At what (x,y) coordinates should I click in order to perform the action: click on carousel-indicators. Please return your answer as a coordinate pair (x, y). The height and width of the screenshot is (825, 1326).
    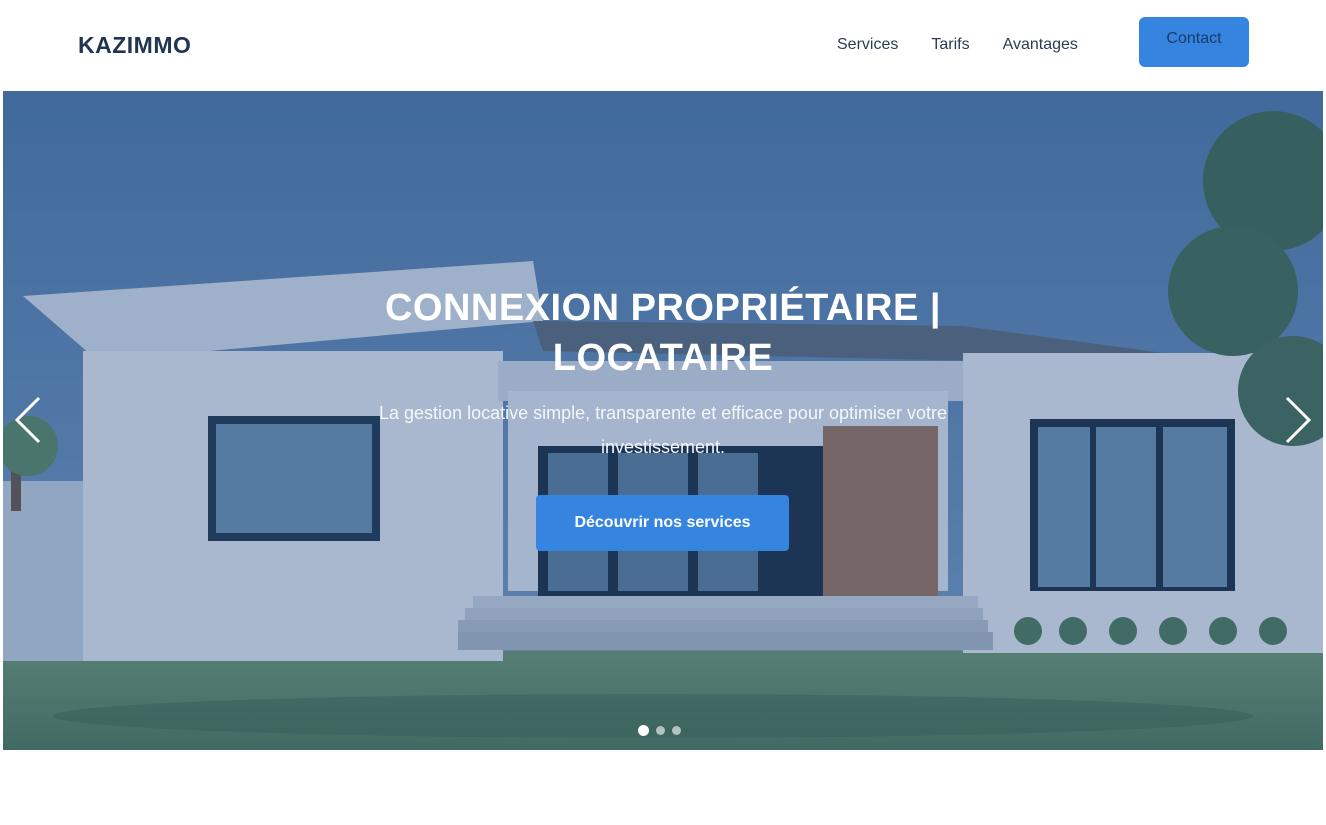
    Looking at the image, I should click on (663, 730).